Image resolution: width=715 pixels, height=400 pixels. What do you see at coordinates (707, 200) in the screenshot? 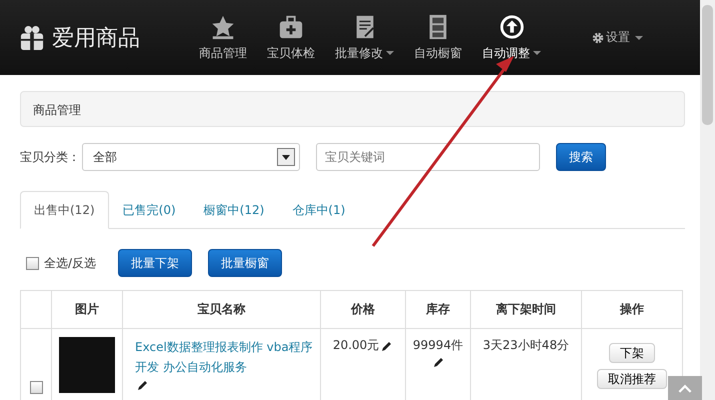
I see `scrollbar` at bounding box center [707, 200].